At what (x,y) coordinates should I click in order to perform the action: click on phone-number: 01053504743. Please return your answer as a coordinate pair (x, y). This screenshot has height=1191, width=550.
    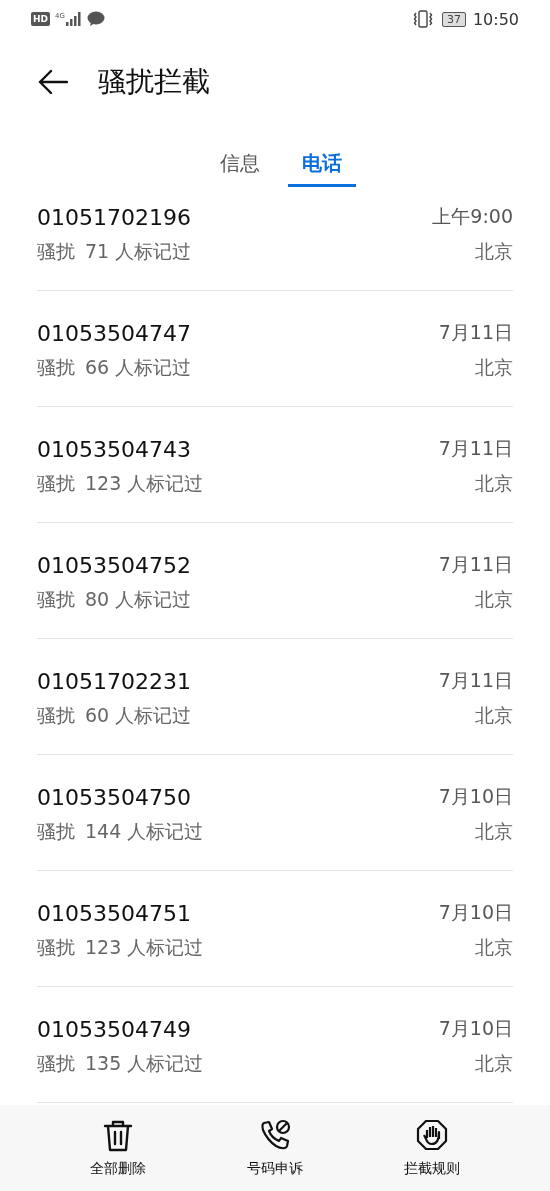
    Looking at the image, I should click on (114, 449).